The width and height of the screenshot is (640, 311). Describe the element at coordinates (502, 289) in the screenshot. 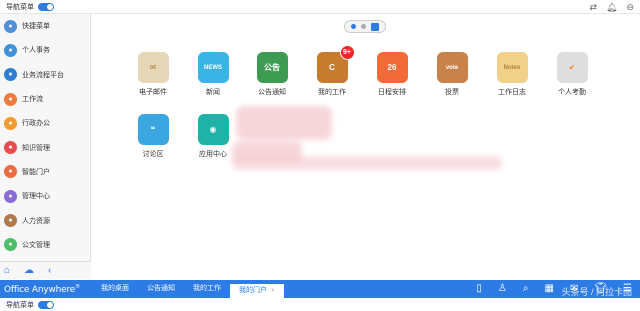

I see `user-icon: ♙` at that location.